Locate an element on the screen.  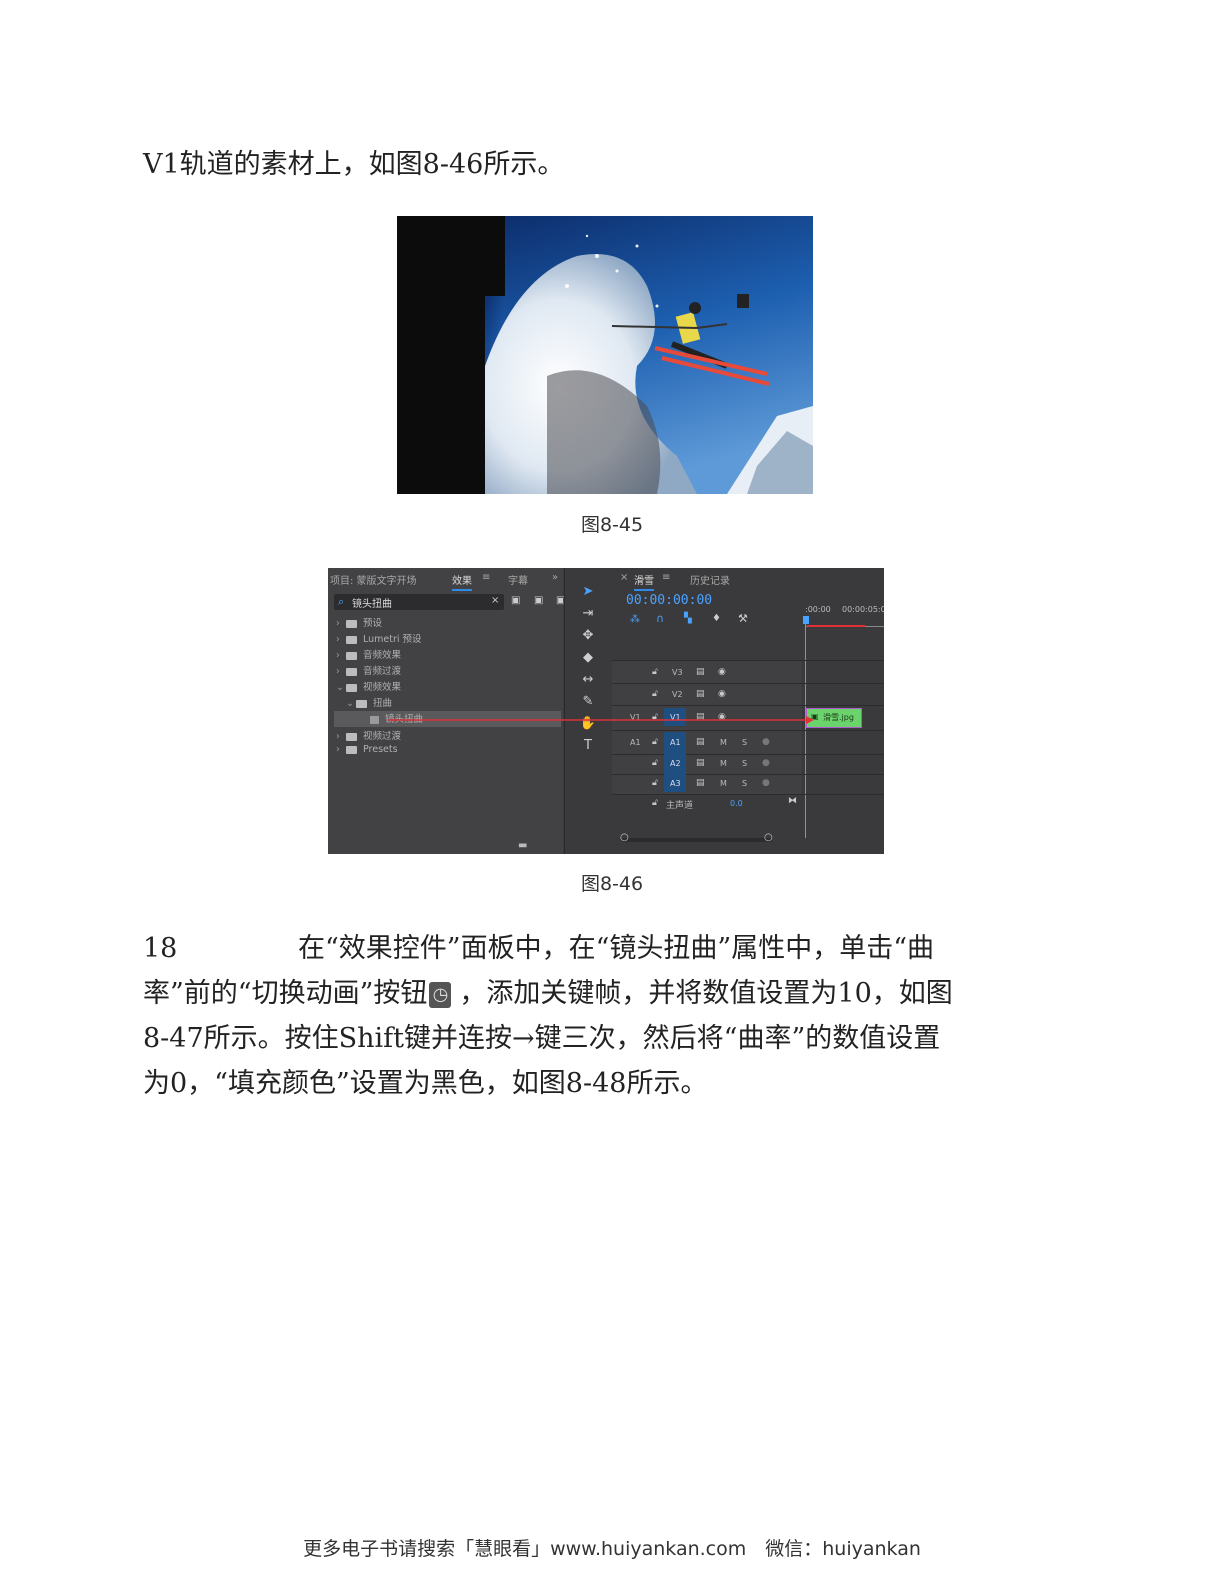
step-18-line-1: 18 在“效果控件”面板中，在“镜头扭曲”属性中，单击“曲 is located at coordinates (613, 948).